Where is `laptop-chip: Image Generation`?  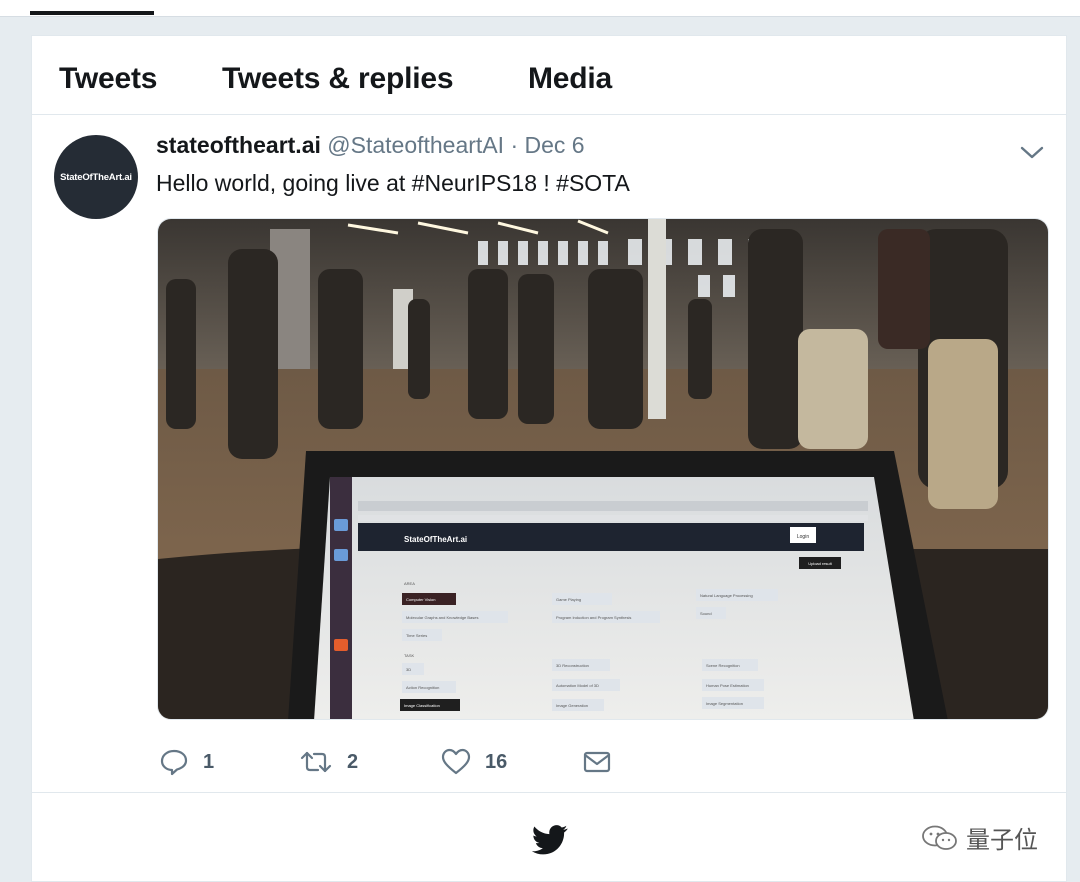
laptop-chip: Image Generation is located at coordinates (572, 705).